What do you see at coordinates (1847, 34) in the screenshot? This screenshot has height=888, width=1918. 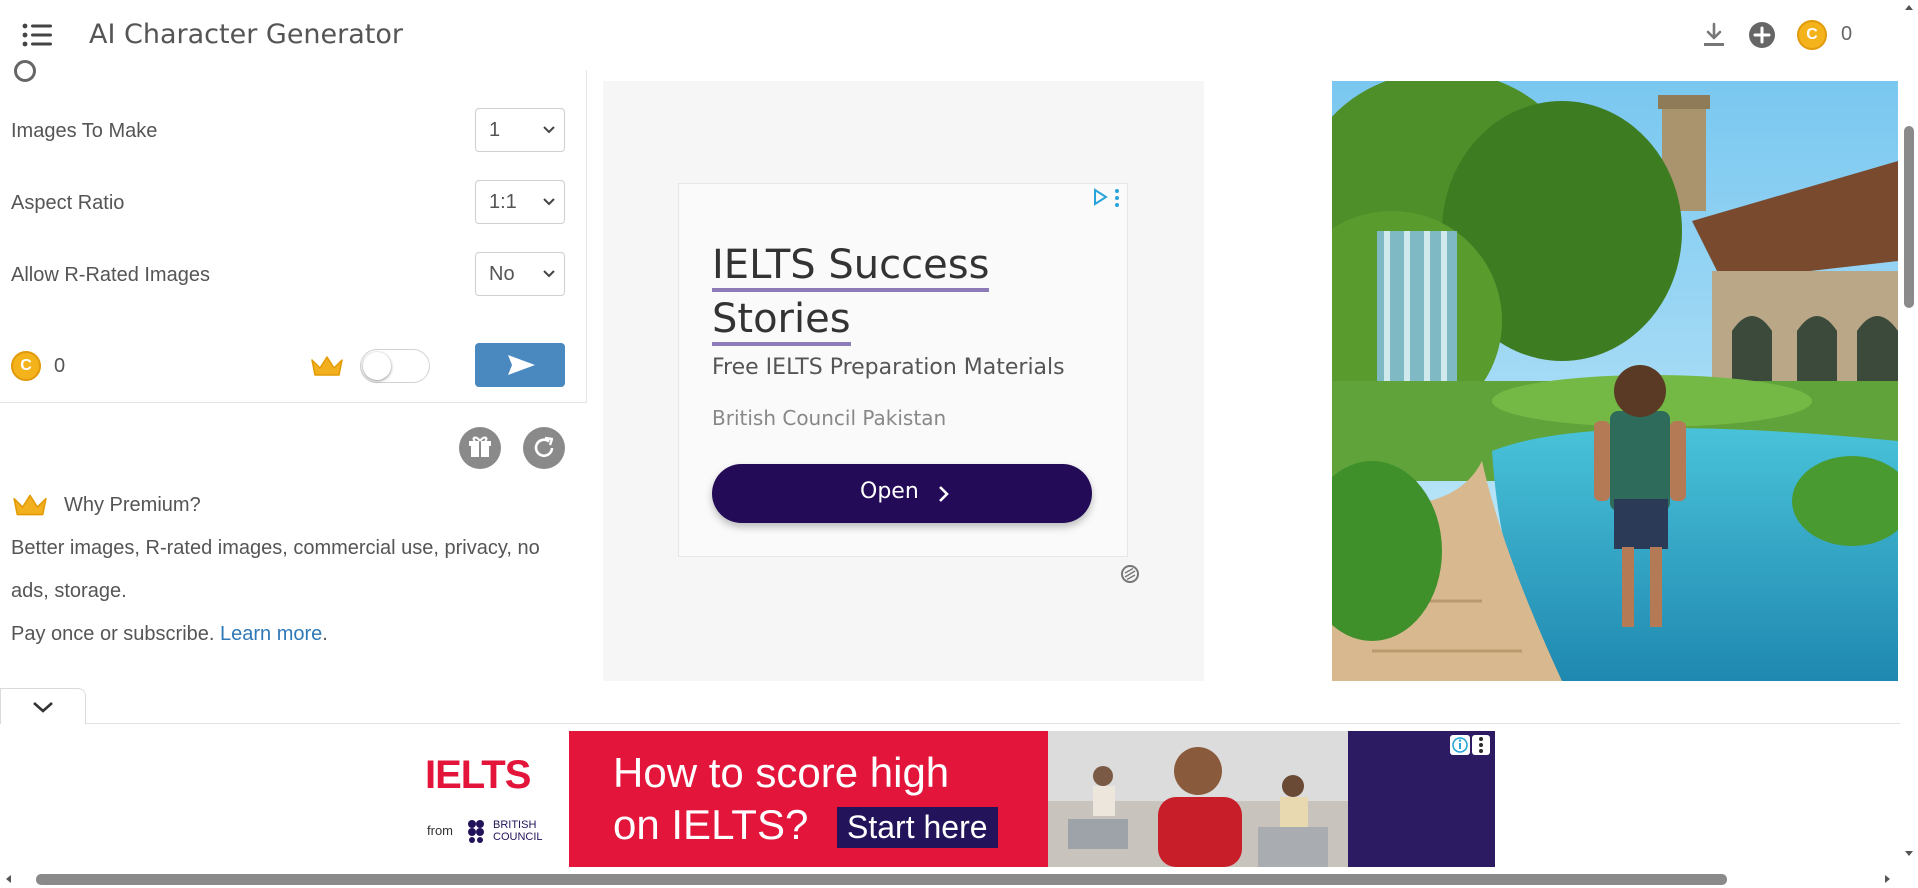 I see `header-coin-count: 0` at bounding box center [1847, 34].